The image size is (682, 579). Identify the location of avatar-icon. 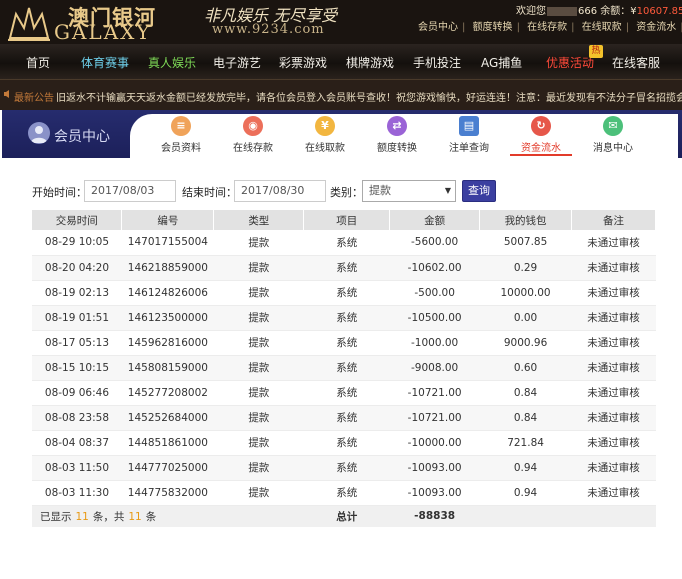
(39, 133).